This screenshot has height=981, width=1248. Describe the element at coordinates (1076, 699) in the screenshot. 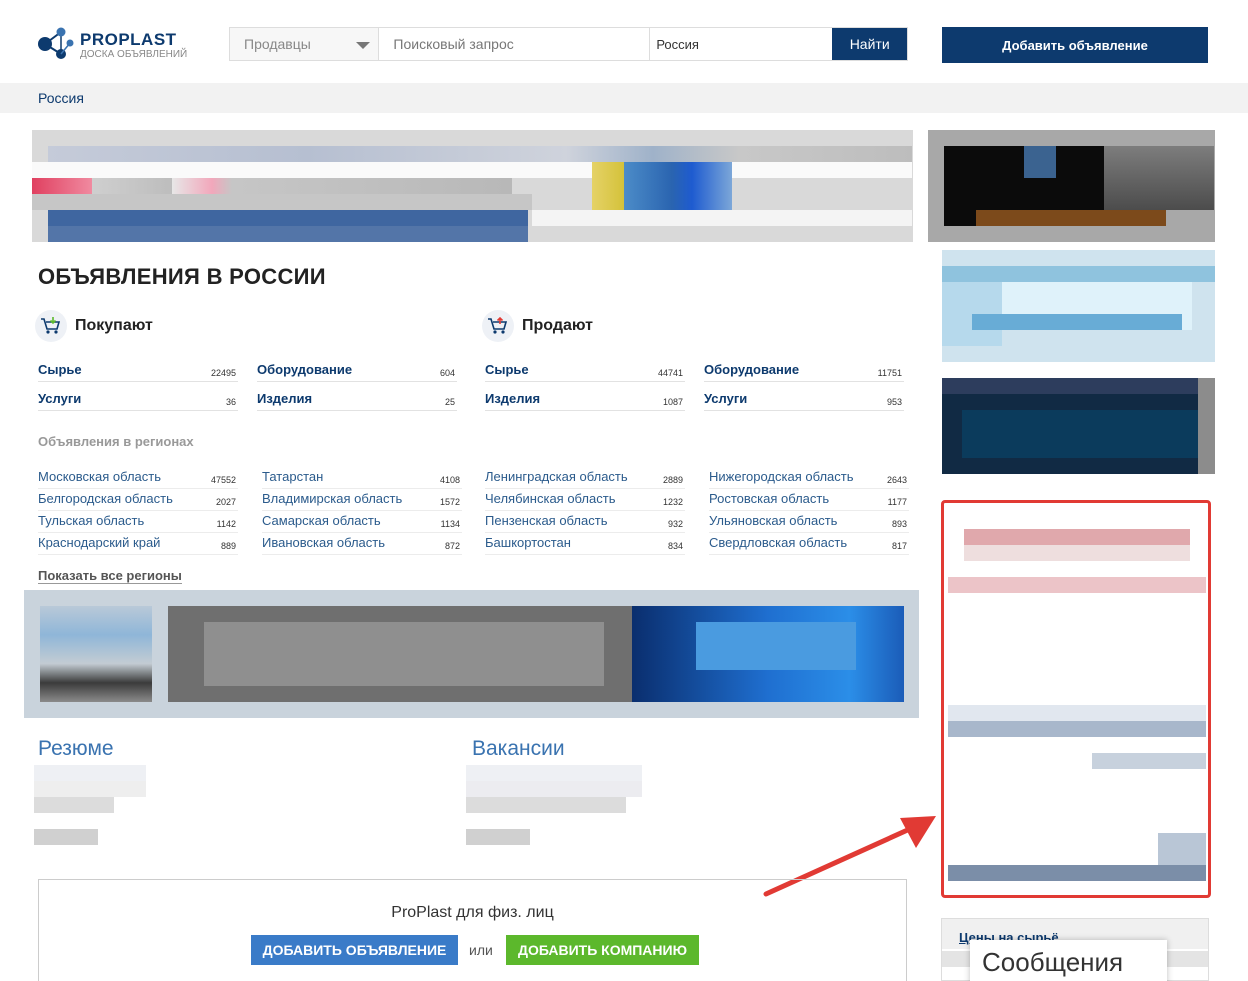

I see `highlighted-sidebar-block` at that location.